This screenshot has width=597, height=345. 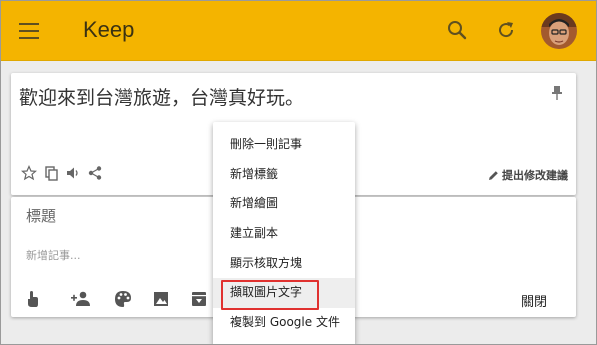 What do you see at coordinates (109, 29) in the screenshot?
I see `app-title: Keep` at bounding box center [109, 29].